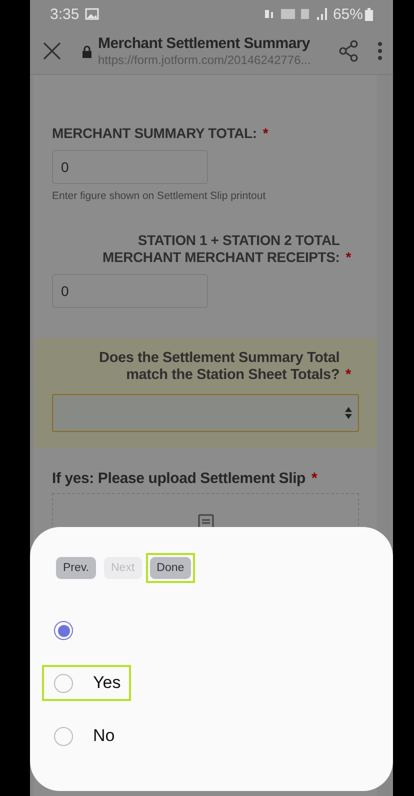 The width and height of the screenshot is (414, 796). What do you see at coordinates (349, 51) in the screenshot?
I see `share-icon` at bounding box center [349, 51].